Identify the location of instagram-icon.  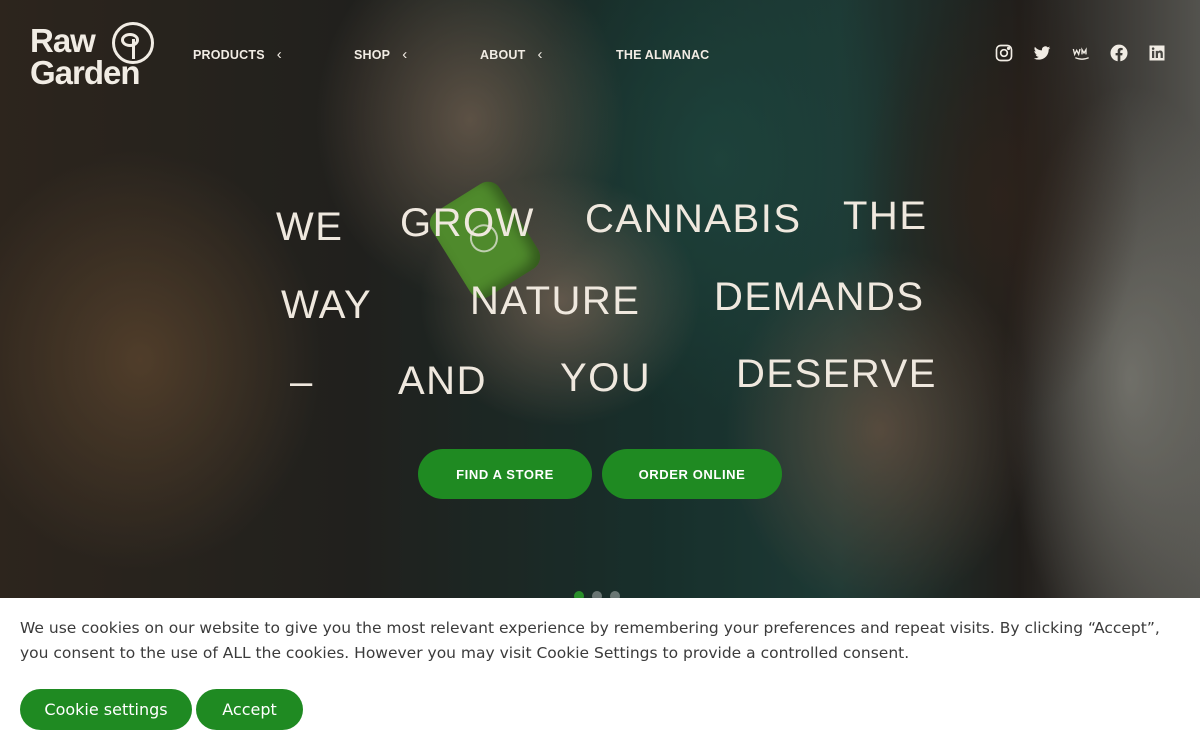
(1004, 53).